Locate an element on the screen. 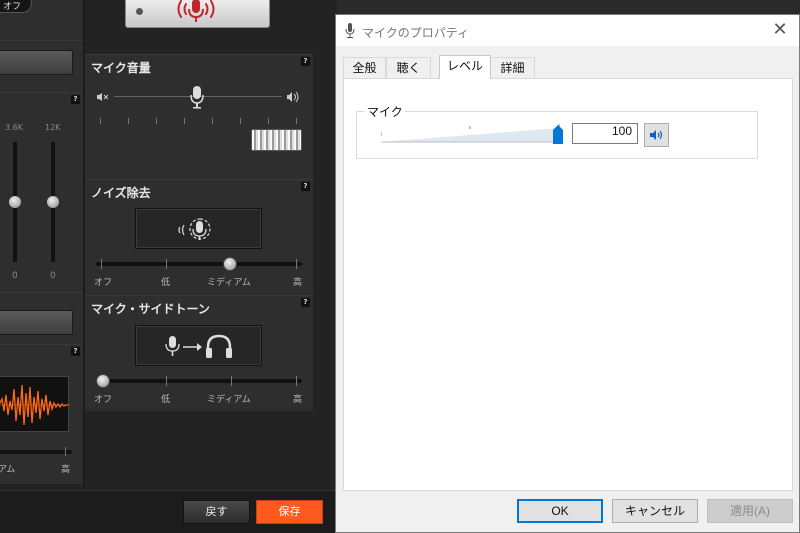 This screenshot has width=800, height=533. waveform-slider-track is located at coordinates (36, 452).